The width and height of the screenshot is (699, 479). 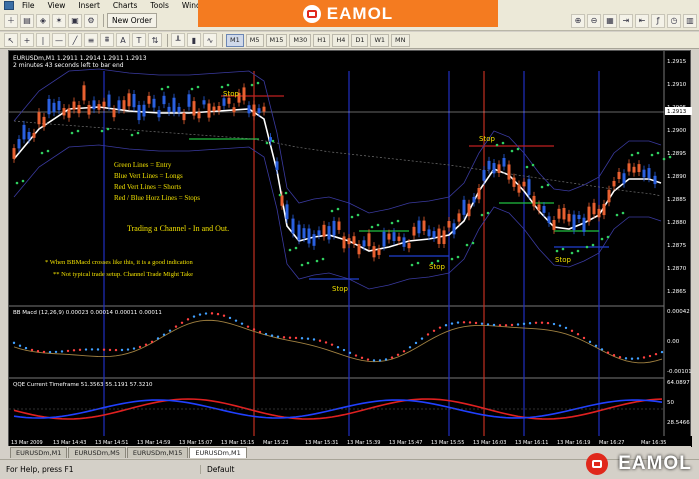 I want to click on toolbar-divider, so click(x=222, y=40).